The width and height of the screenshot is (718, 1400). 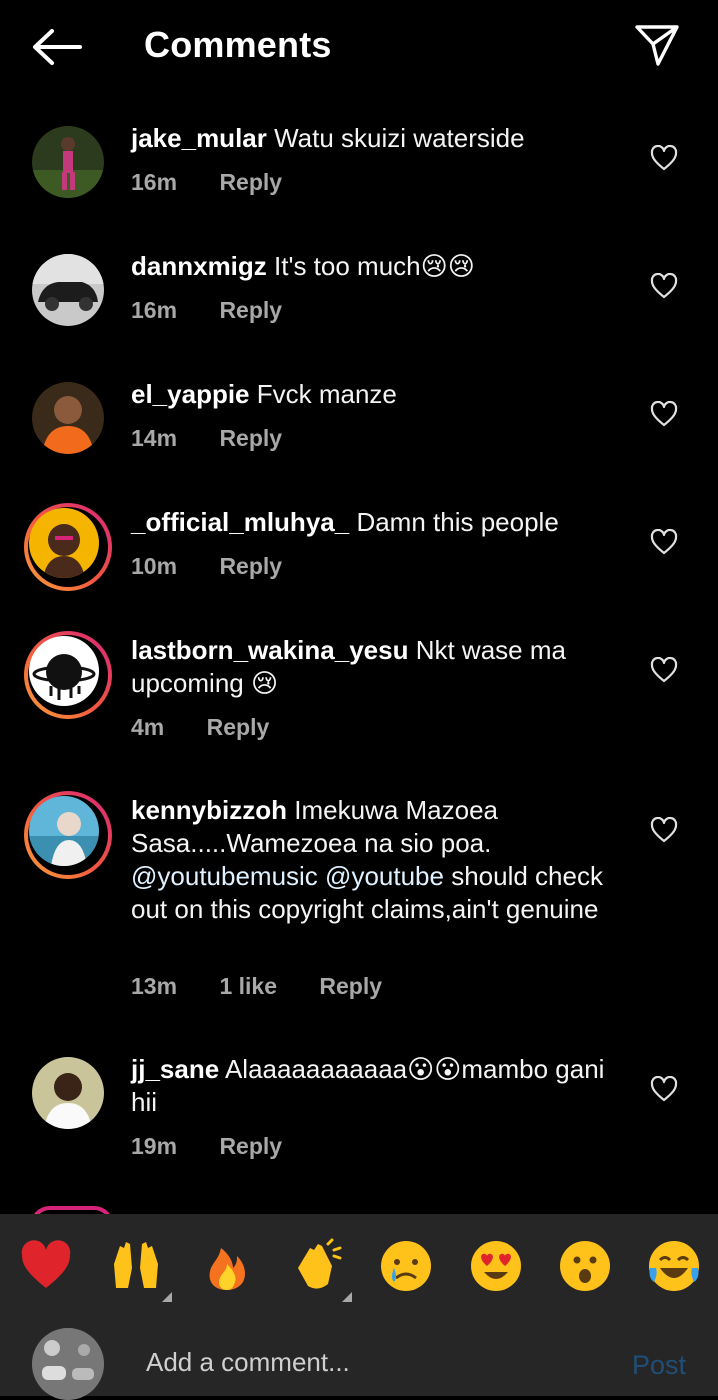 I want to click on comment-username: kennybizzoh, so click(x=209, y=810).